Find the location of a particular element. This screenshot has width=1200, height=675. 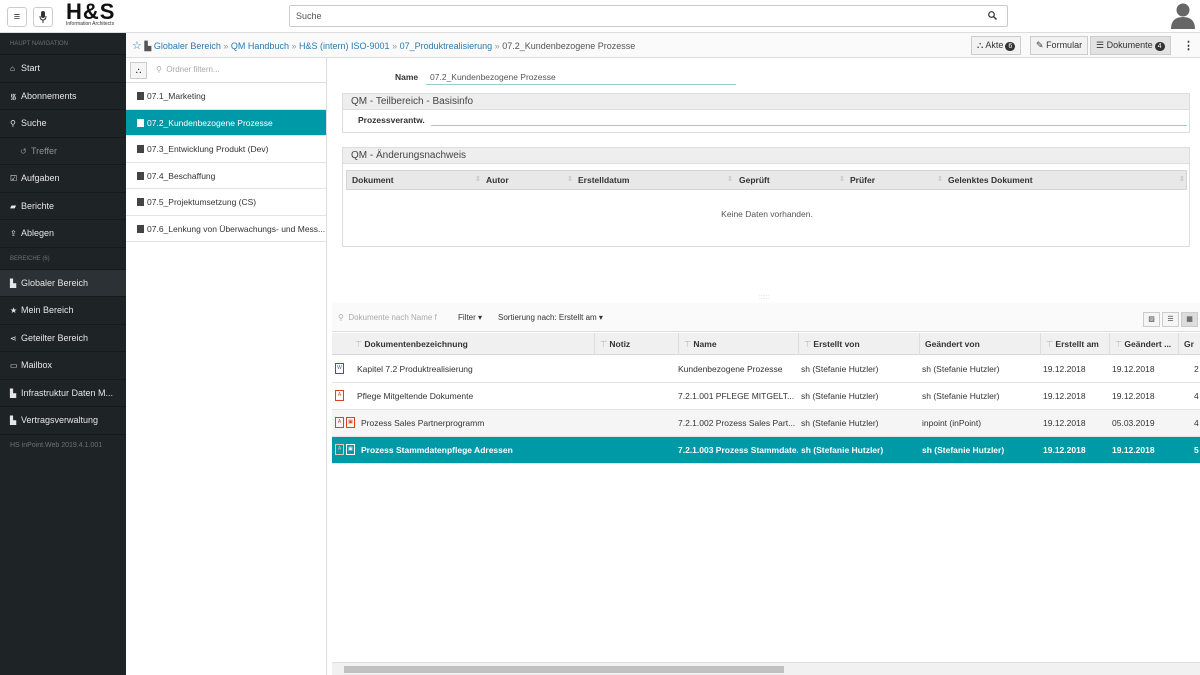

sidebar-item-mailbox: ▭ Mailbox is located at coordinates (63, 366).